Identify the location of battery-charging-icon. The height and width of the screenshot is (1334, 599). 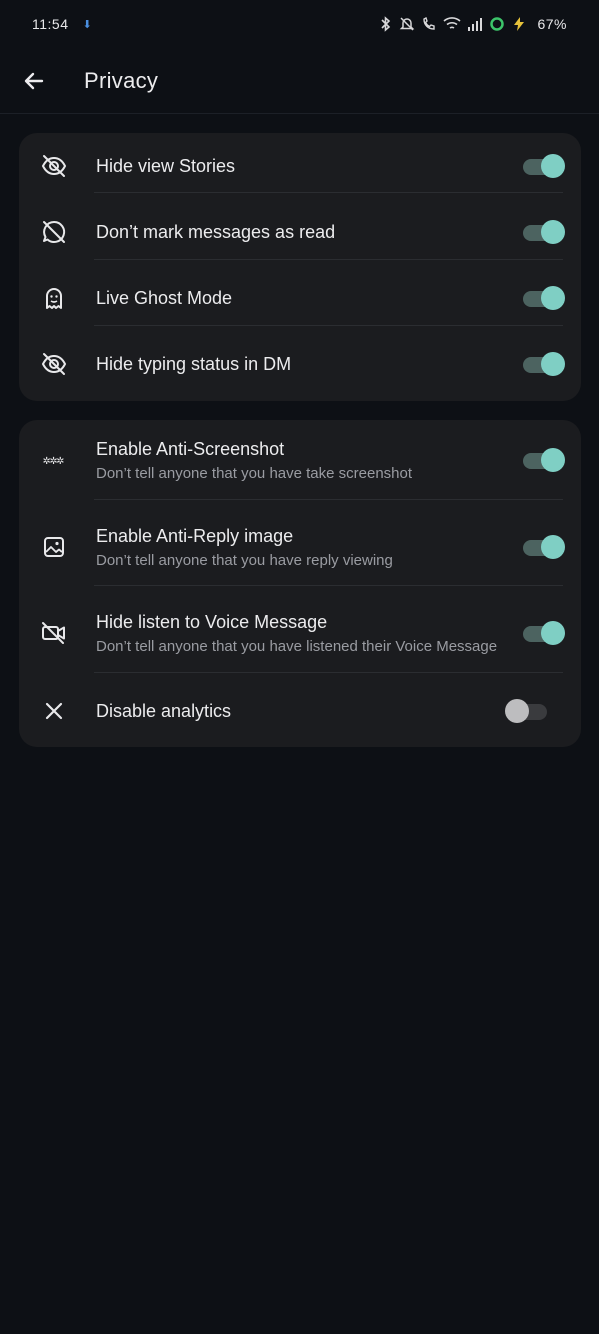
(519, 24).